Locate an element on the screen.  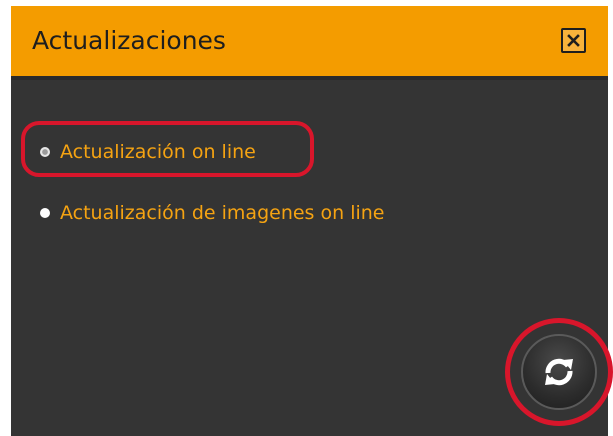
refresh-icon is located at coordinates (559, 372).